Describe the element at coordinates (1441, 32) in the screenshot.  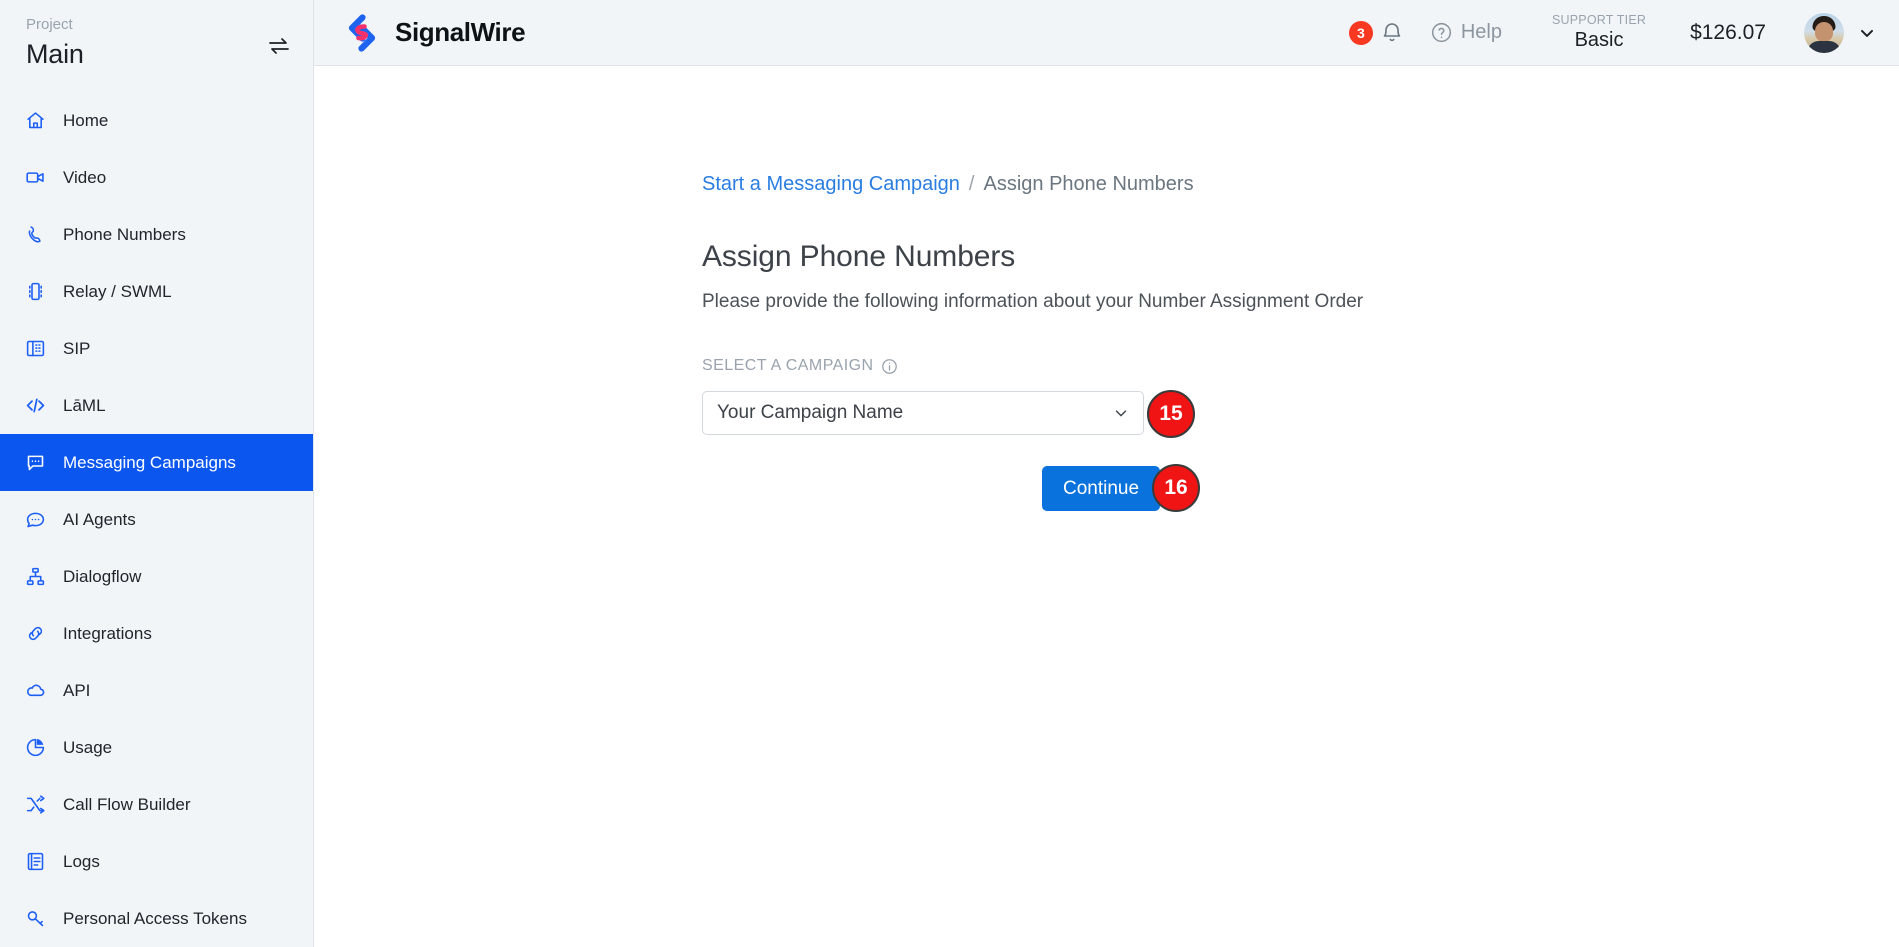
I see `question-circle-icon` at that location.